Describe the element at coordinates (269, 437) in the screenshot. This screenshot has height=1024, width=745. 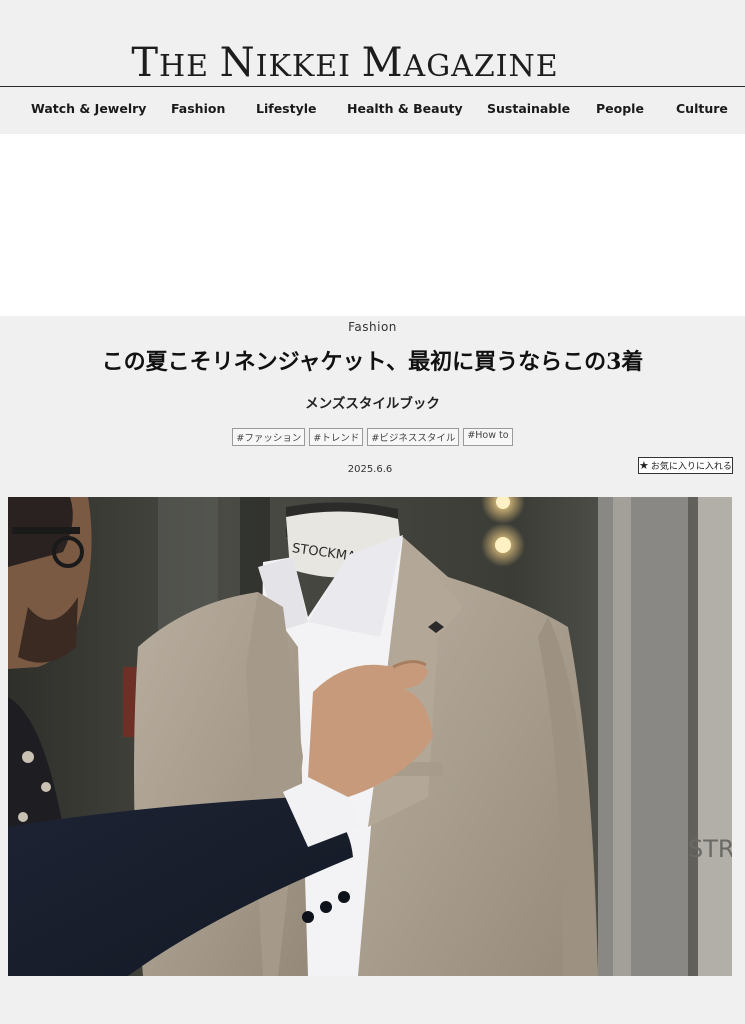
I see `tag-fashion: #ファッション` at that location.